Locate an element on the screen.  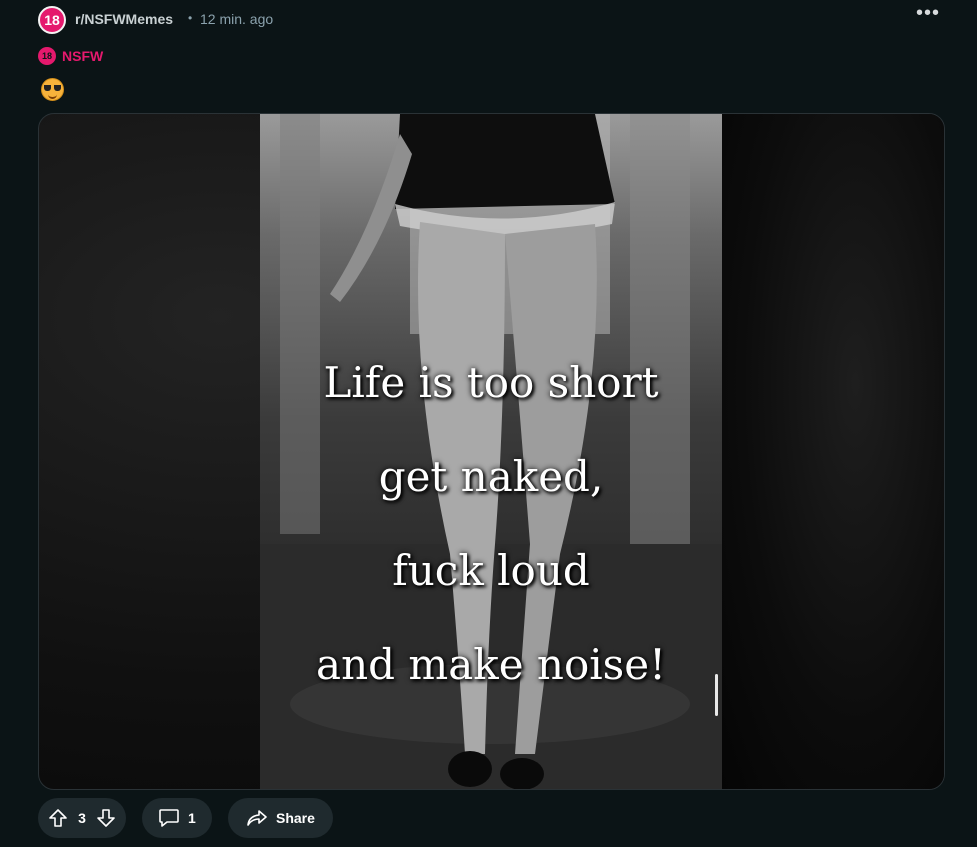
sunglasses-emoji-icon is located at coordinates (52, 89).